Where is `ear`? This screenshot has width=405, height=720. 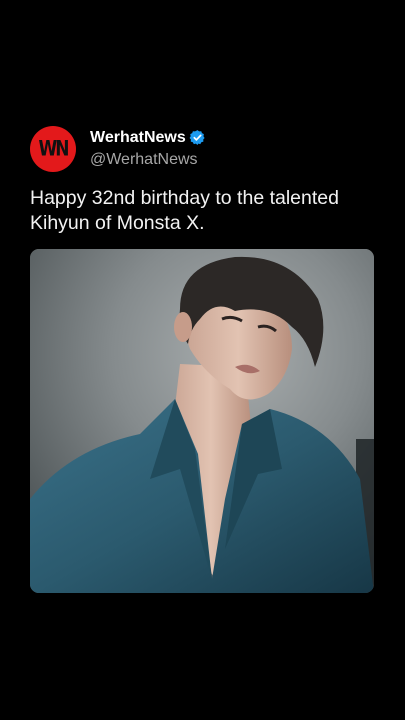
ear is located at coordinates (183, 327).